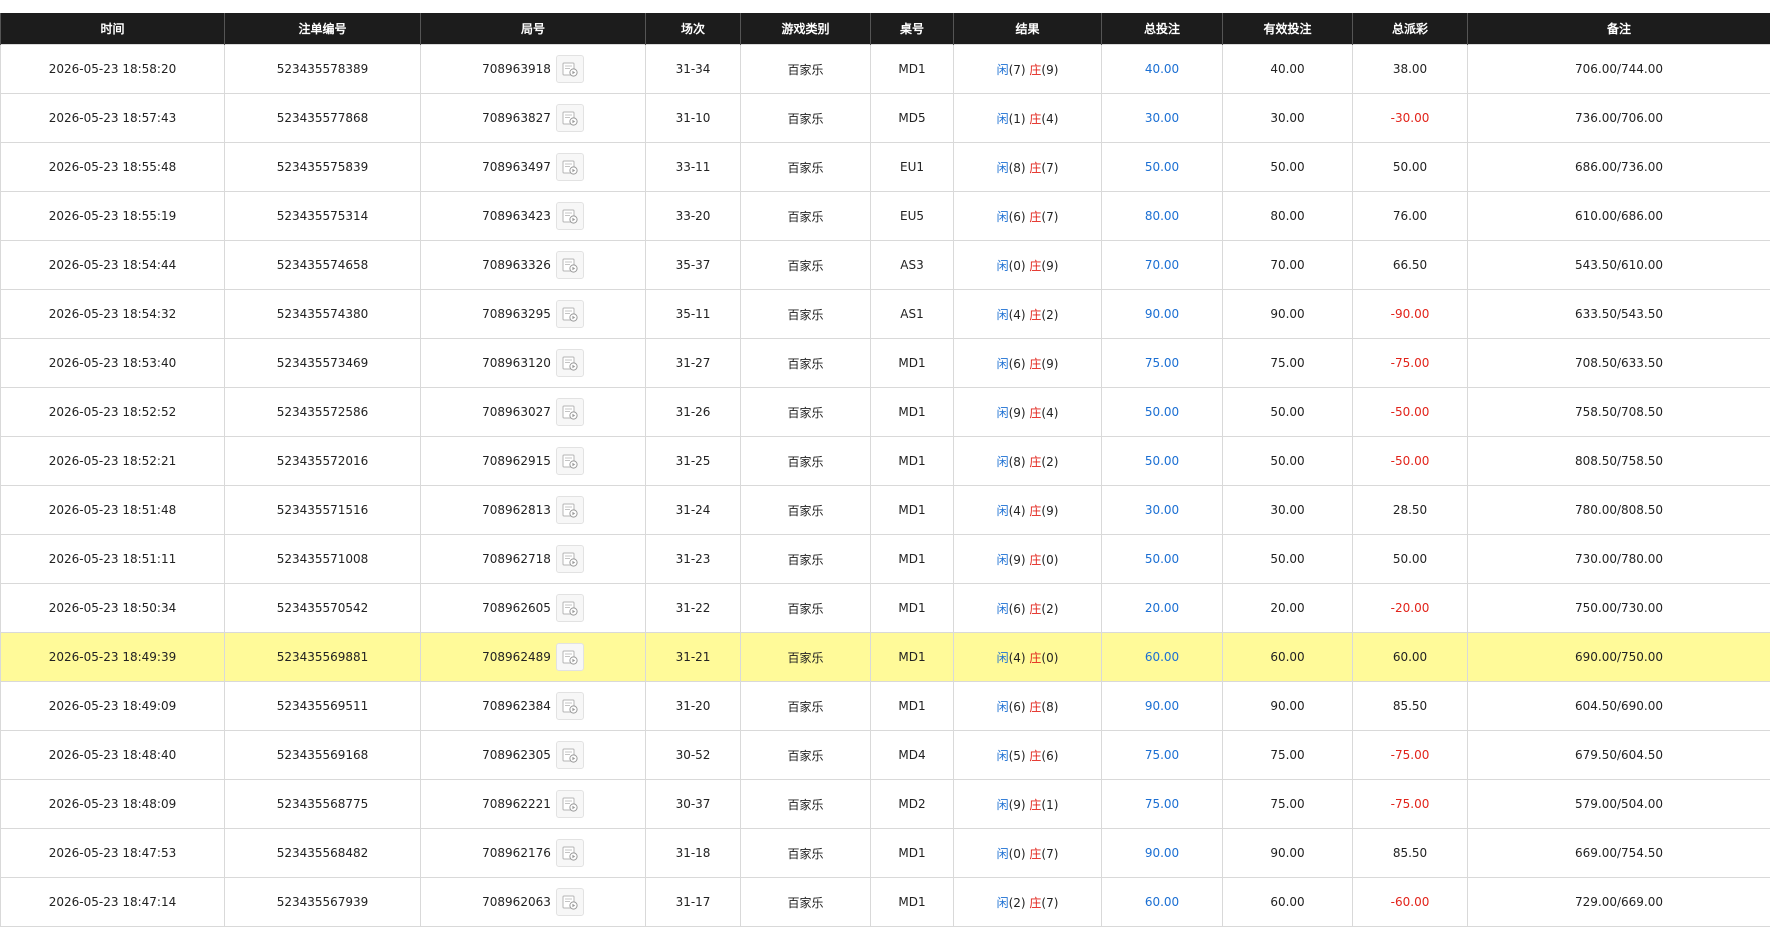 This screenshot has width=1770, height=927. I want to click on bet-id-text: 523435569881, so click(323, 657).